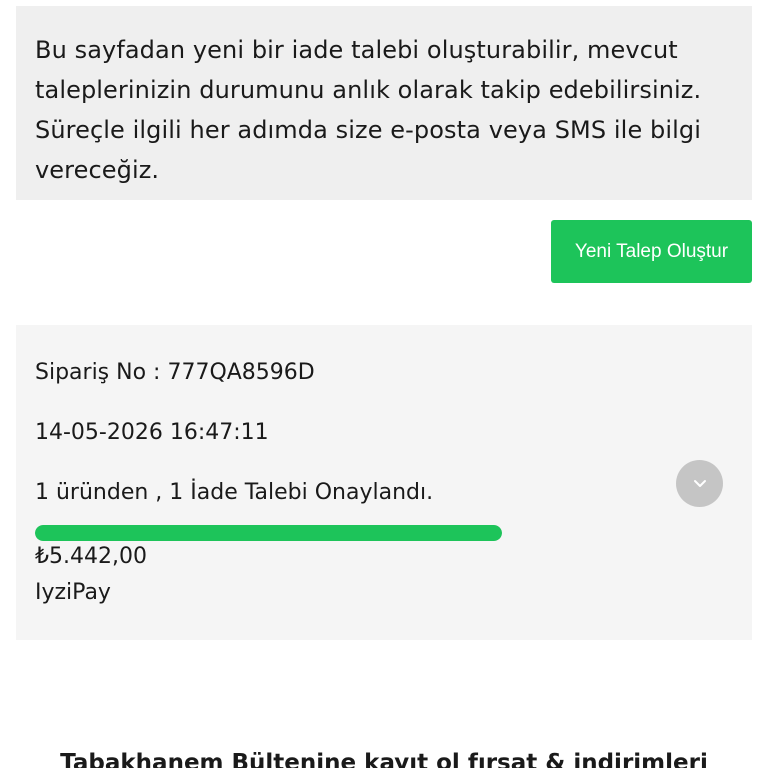 Image resolution: width=768 pixels, height=768 pixels. I want to click on payment-method: IyziPay, so click(73, 592).